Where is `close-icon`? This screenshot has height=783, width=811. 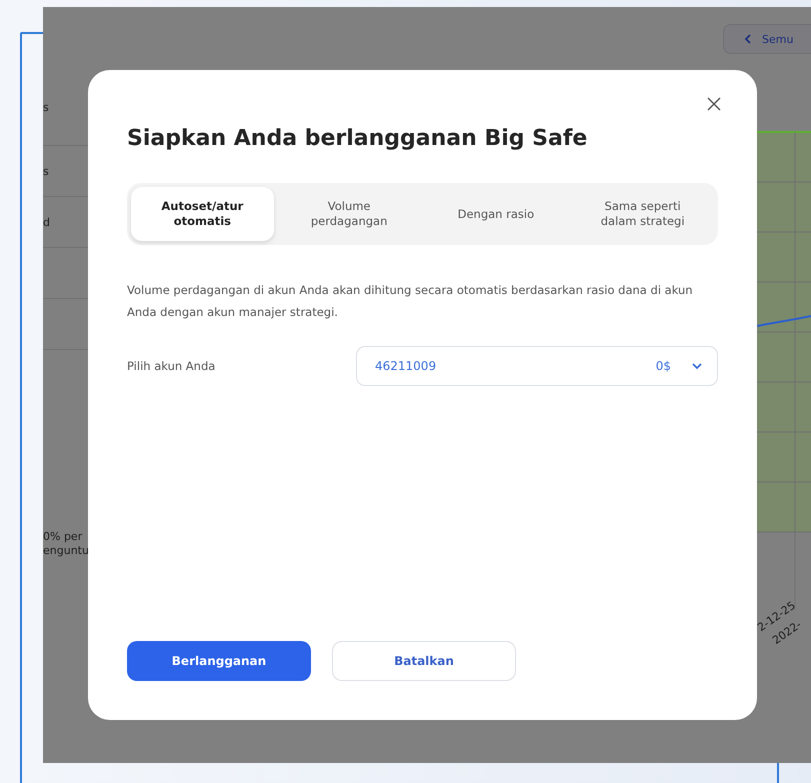 close-icon is located at coordinates (714, 104).